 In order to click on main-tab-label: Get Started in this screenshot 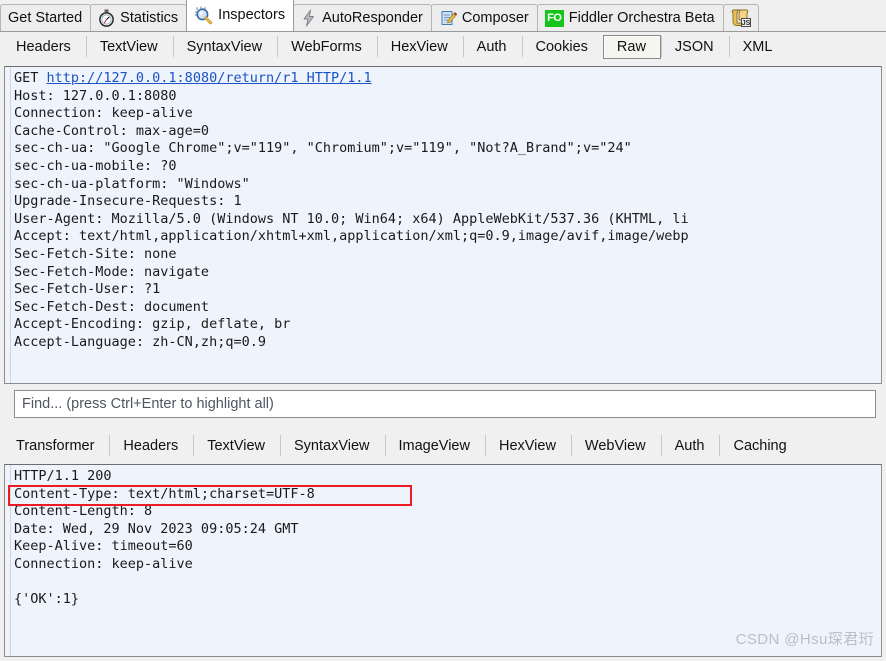, I will do `click(45, 18)`.